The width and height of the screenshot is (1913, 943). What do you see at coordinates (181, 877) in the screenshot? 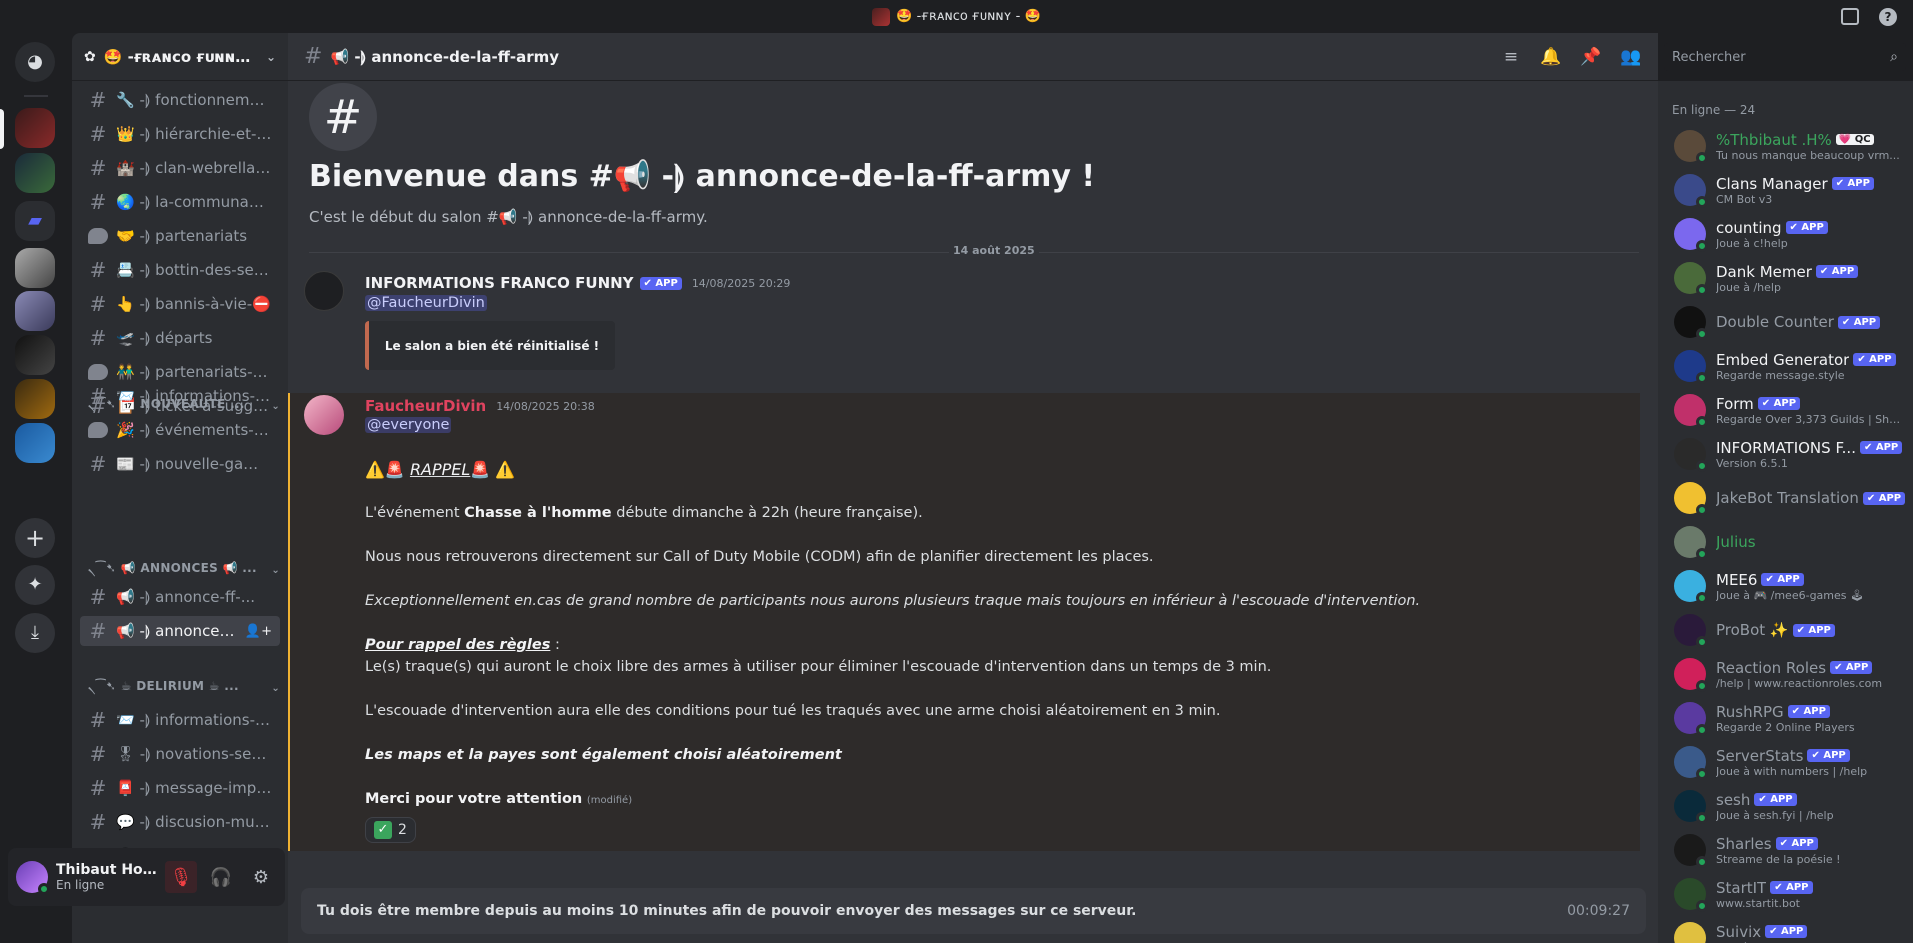
I see `mic-muted-icon: 🎙` at bounding box center [181, 877].